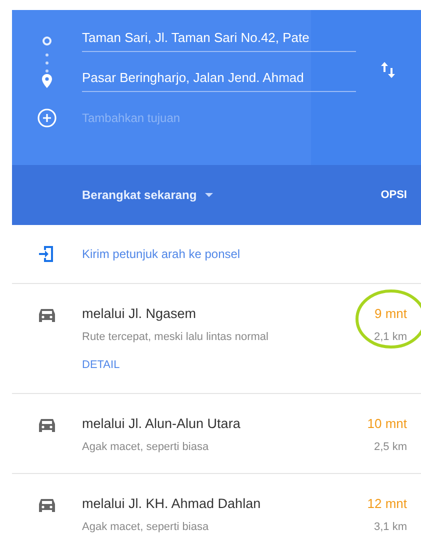  I want to click on route-name: melalui Jl. Ngasem, so click(209, 313).